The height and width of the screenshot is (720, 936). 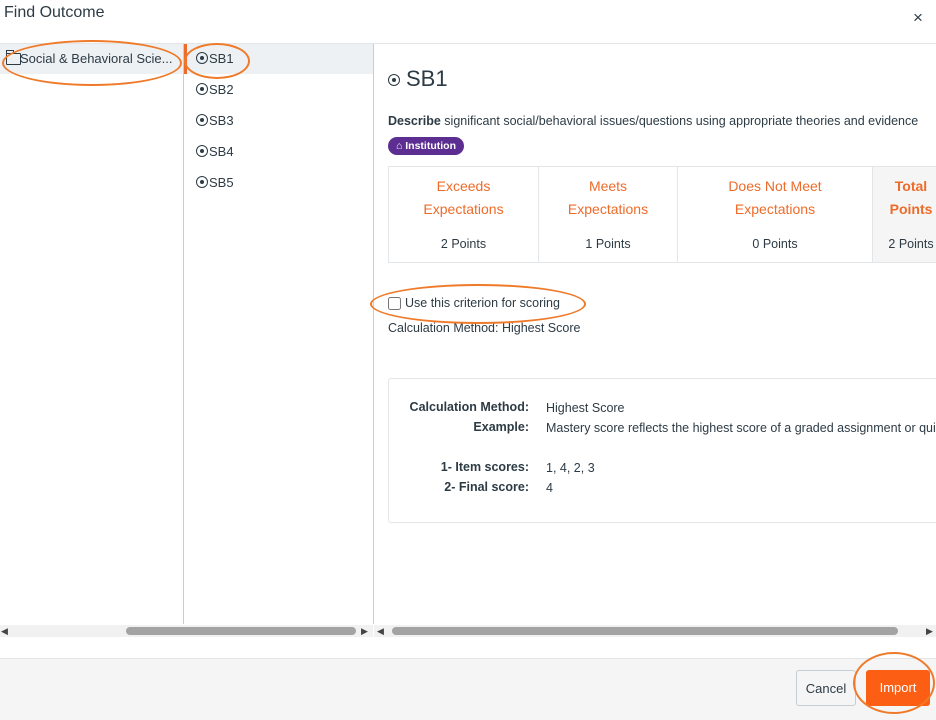 I want to click on outcome-label: SB5, so click(x=221, y=182).